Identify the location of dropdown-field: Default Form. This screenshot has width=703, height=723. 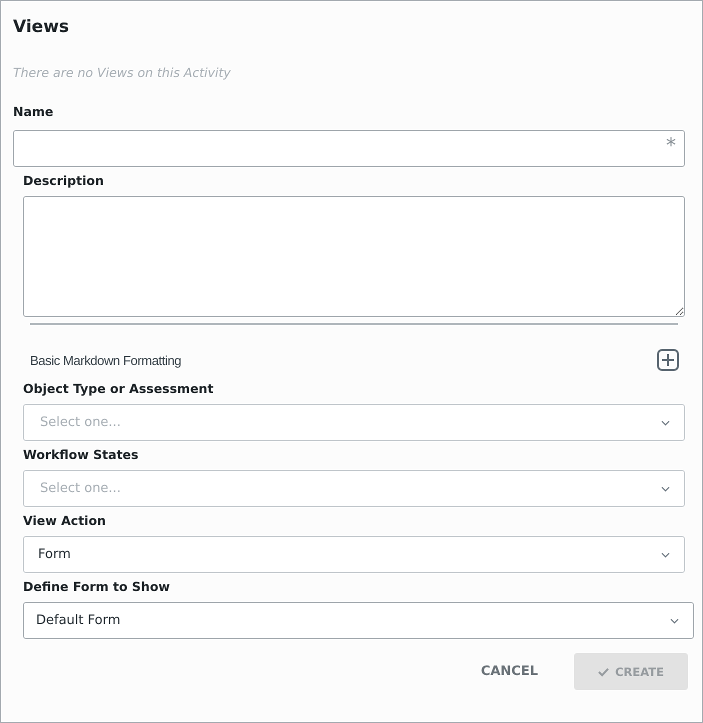
(358, 620).